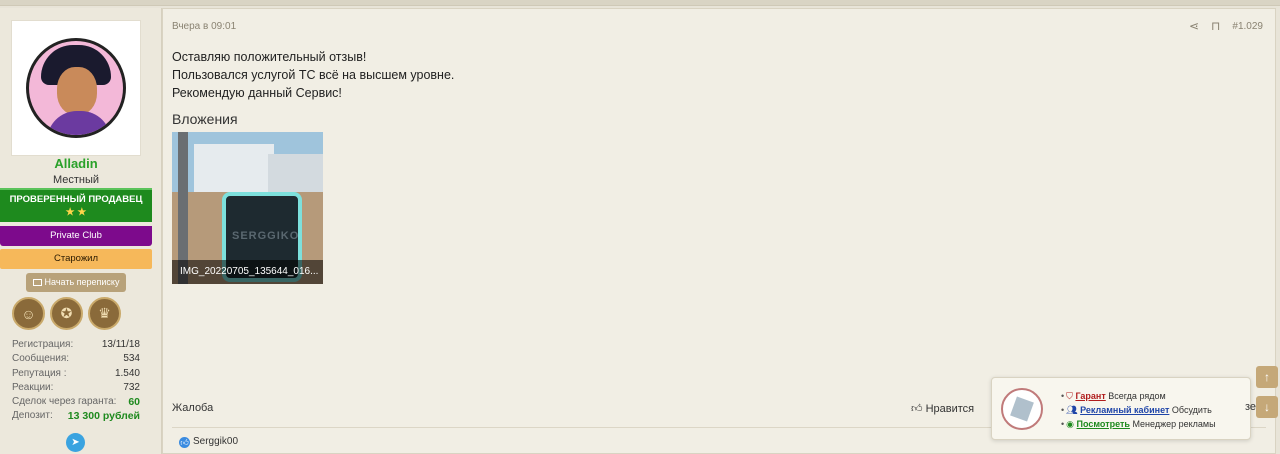 This screenshot has width=1280, height=454. Describe the element at coordinates (1267, 377) in the screenshot. I see `scroll-up-button: ↑` at that location.